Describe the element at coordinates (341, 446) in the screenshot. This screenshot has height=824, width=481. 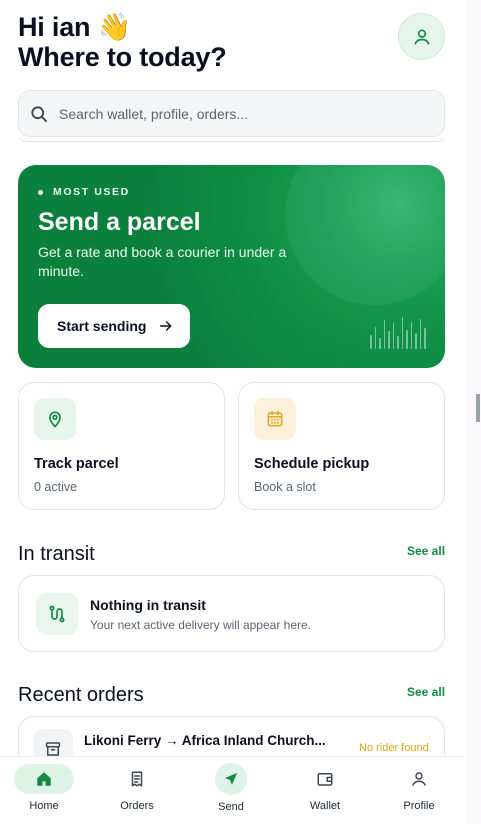
I see `schedule-pickup-card: Schedule pickup Book a slot` at that location.